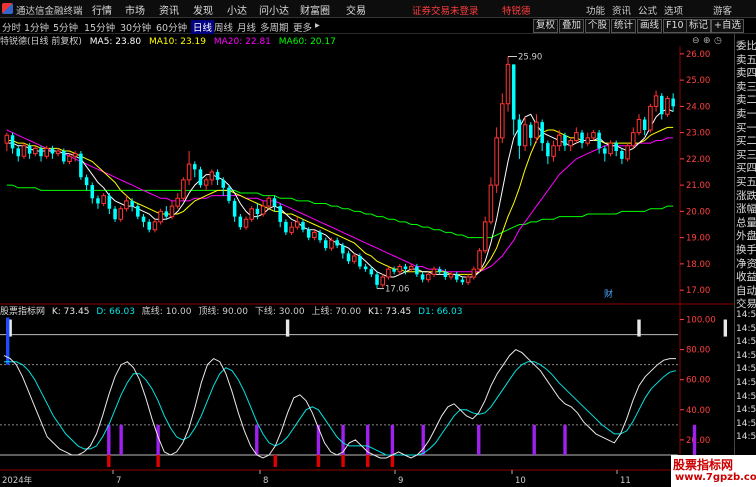 The image size is (756, 487). What do you see at coordinates (246, 27) in the screenshot?
I see `period-monthly: 月线` at bounding box center [246, 27].